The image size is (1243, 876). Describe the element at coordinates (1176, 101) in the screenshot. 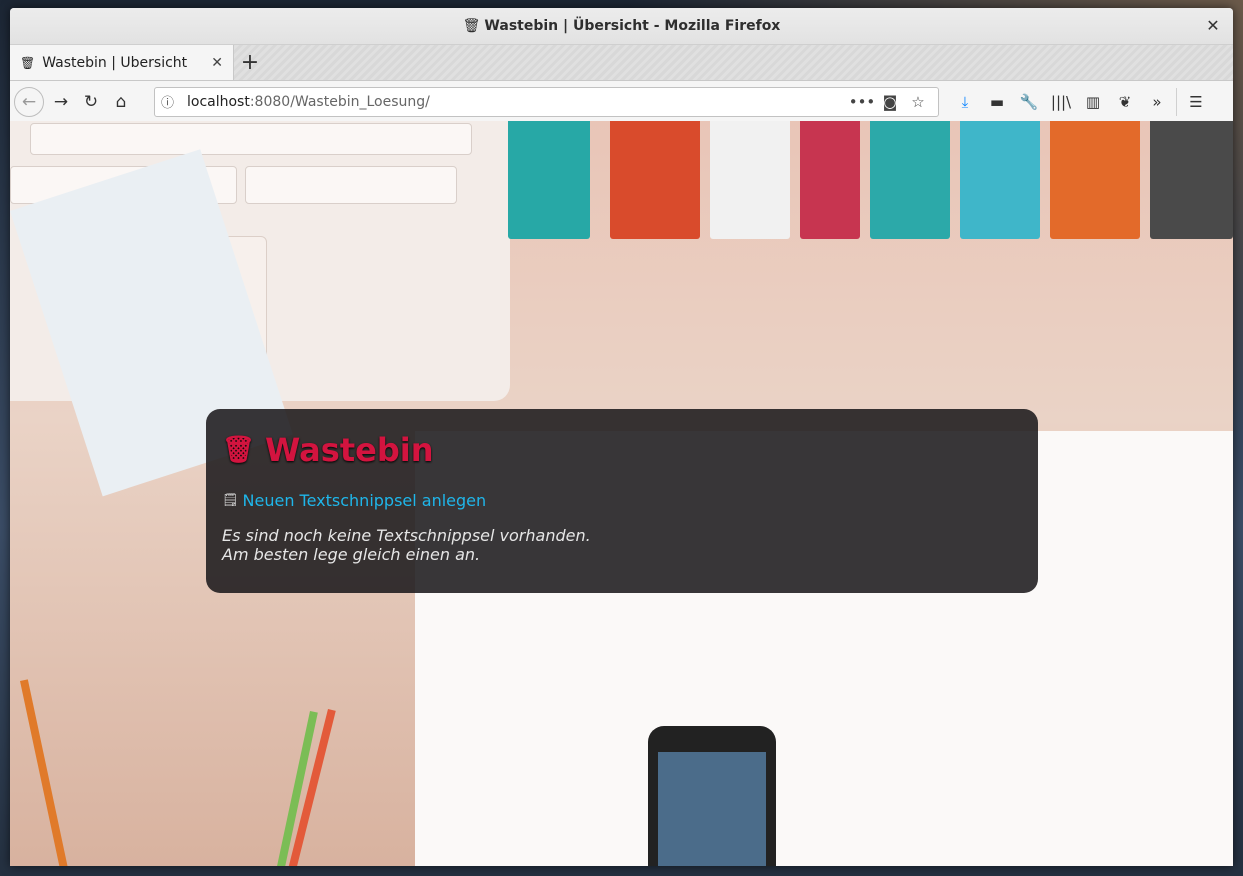

I see `toolbar-separator` at that location.